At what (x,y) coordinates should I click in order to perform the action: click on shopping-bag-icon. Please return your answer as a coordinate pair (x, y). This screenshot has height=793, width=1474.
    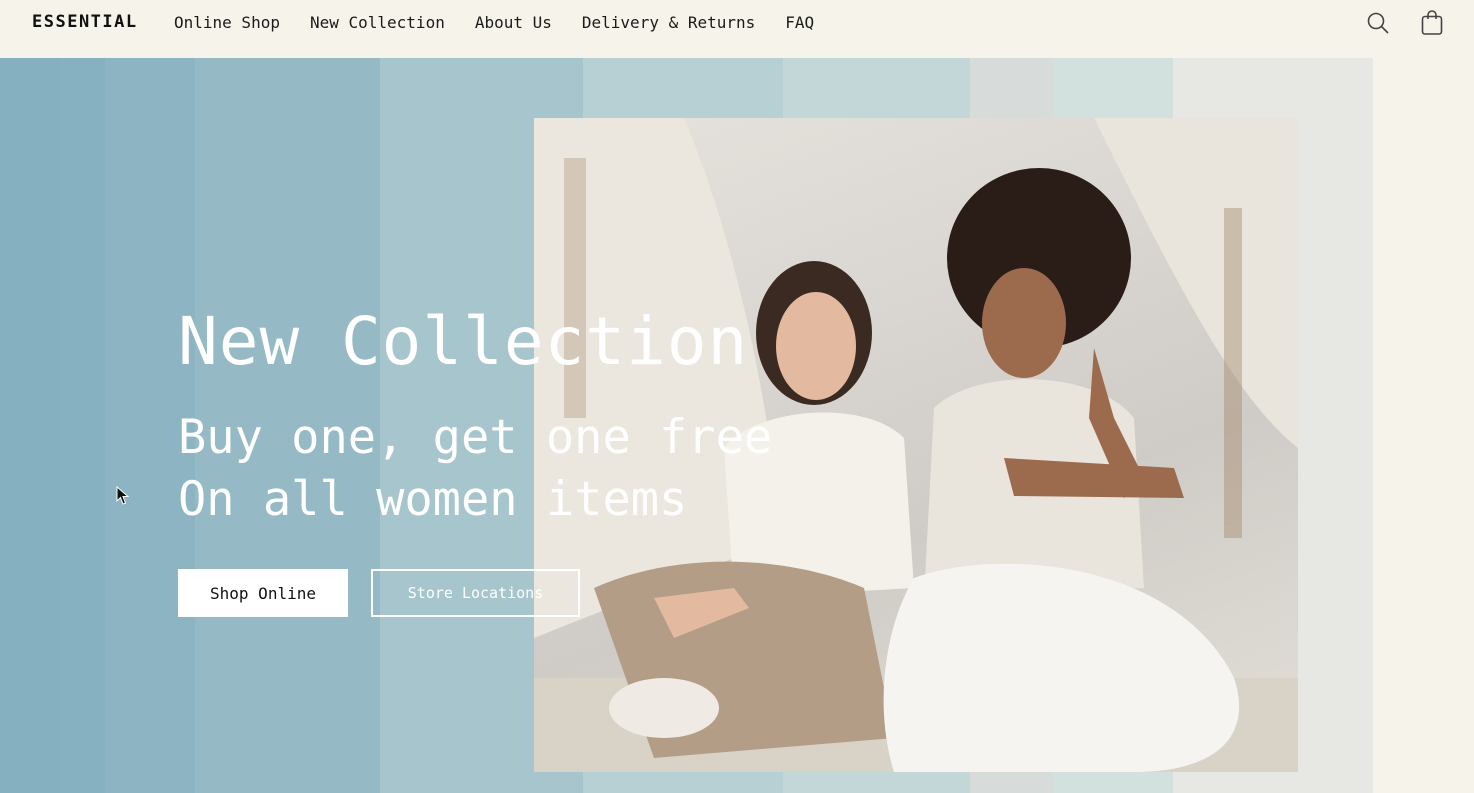
    Looking at the image, I should click on (1432, 23).